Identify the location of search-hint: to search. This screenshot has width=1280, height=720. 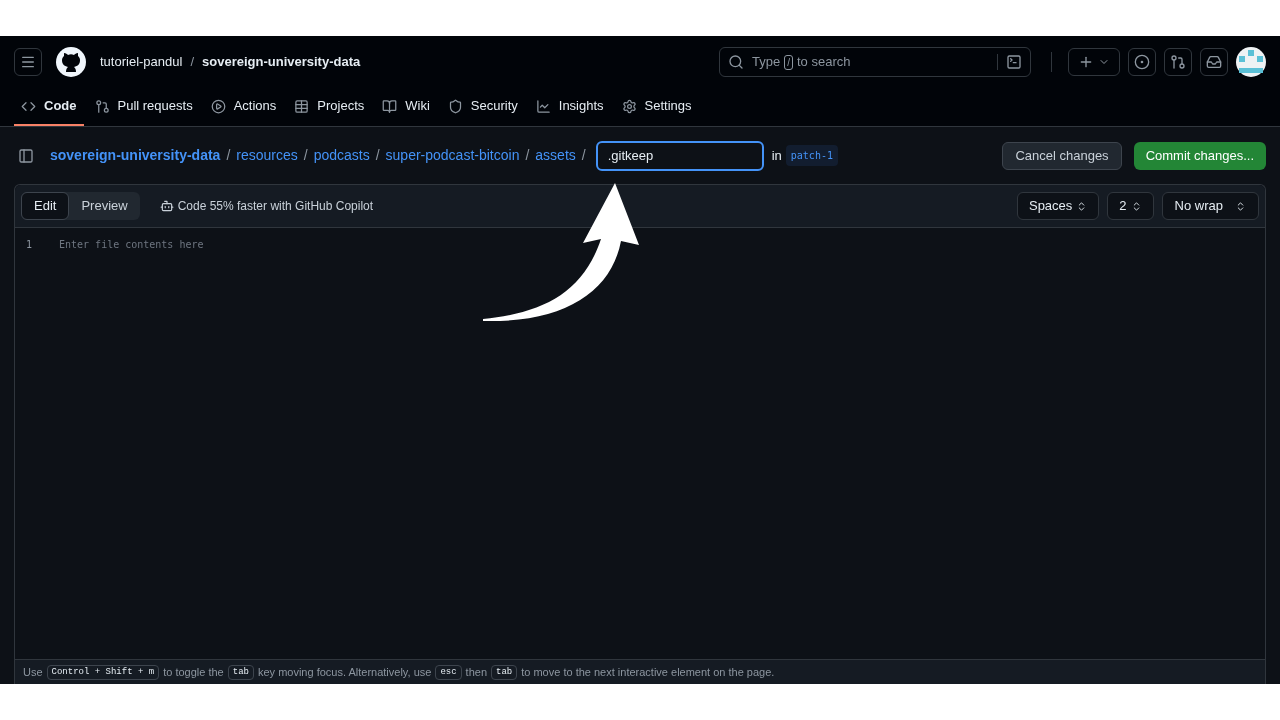
(823, 62).